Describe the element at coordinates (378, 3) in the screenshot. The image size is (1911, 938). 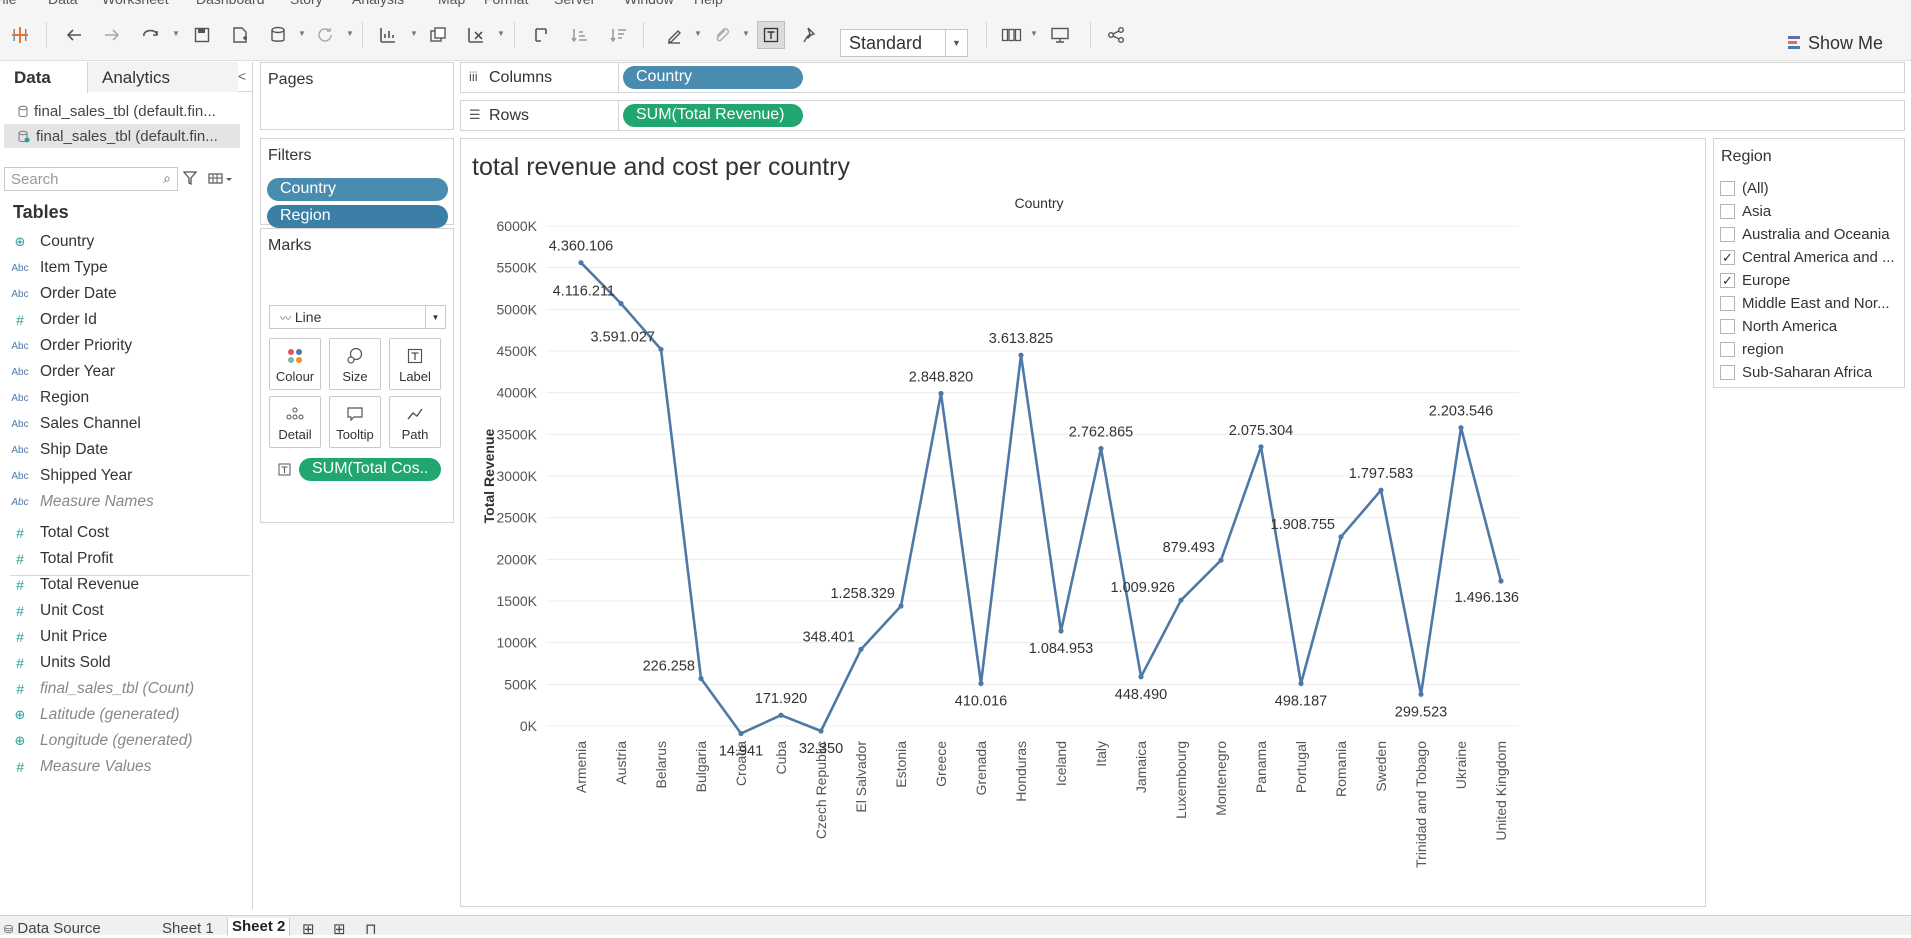
I see `menu-item: Analysis` at that location.